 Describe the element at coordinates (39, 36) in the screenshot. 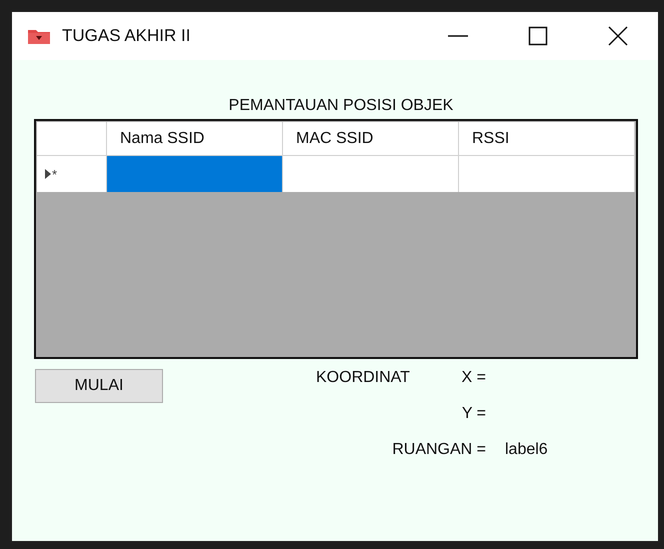

I see `folder-icon` at that location.